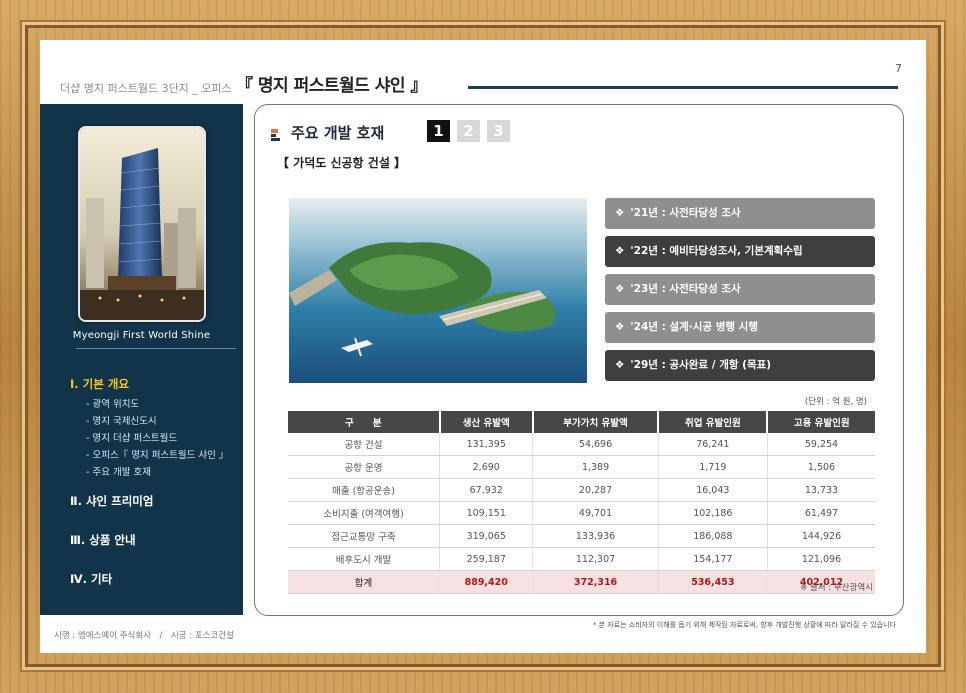 Image resolution: width=966 pixels, height=693 pixels. I want to click on nav-item-etc: Ⅳ. 기타, so click(155, 579).